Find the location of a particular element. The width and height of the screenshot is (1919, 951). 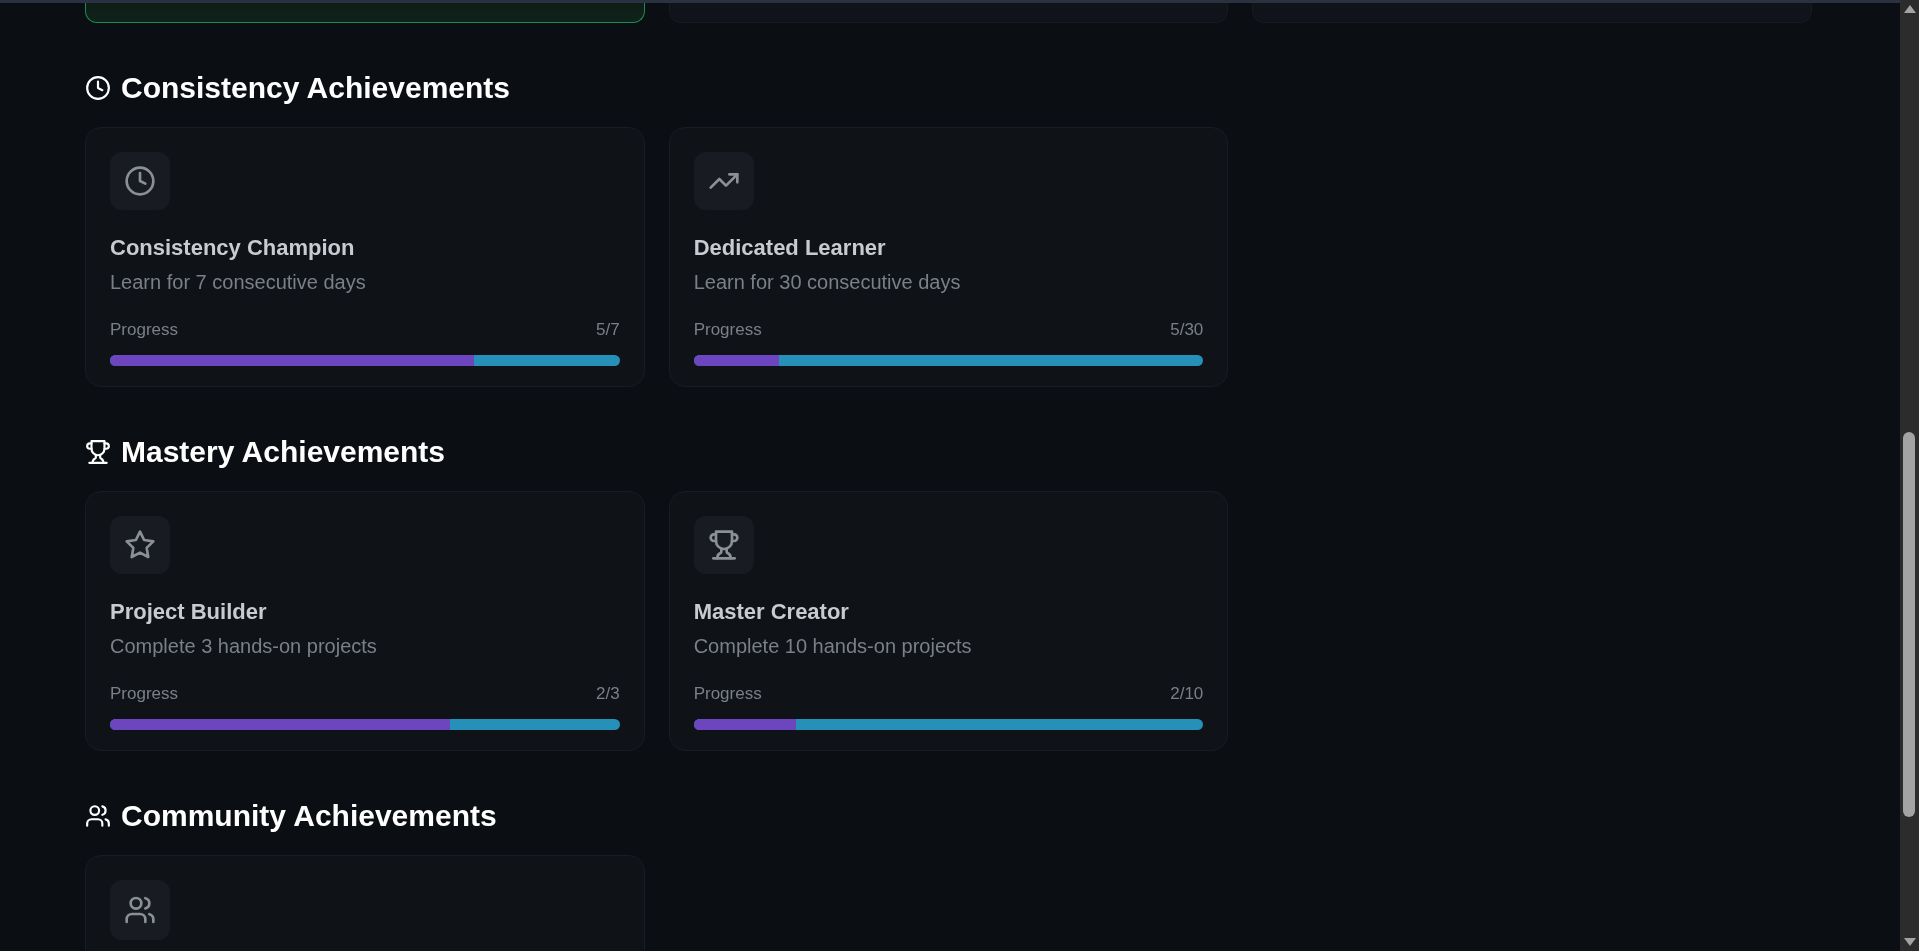

progress-count: 2/10 is located at coordinates (1187, 694).